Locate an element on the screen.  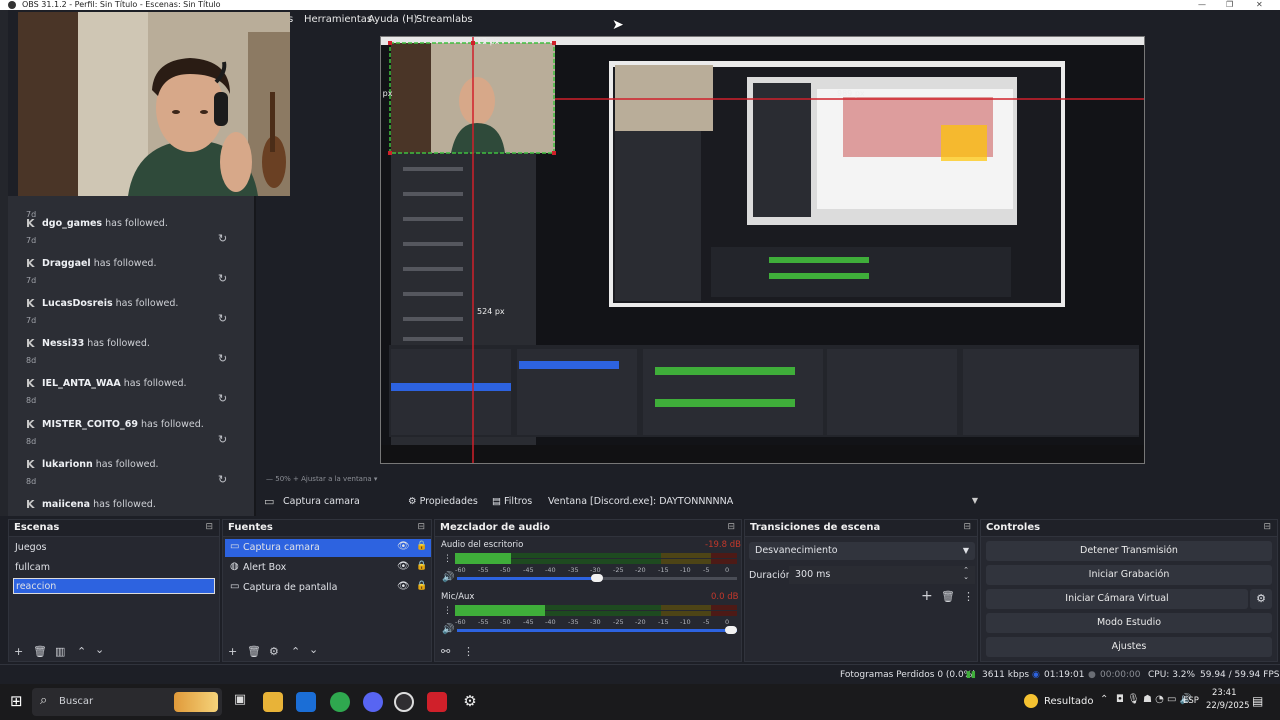
start-virtual-camera-button: Iniciar Cámara Virtual is located at coordinates (1117, 599).